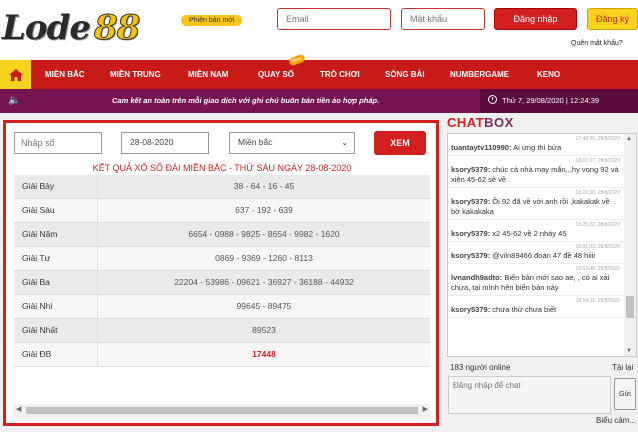 The width and height of the screenshot is (638, 432). I want to click on table-row: Giải ĐB 17448, so click(222, 355).